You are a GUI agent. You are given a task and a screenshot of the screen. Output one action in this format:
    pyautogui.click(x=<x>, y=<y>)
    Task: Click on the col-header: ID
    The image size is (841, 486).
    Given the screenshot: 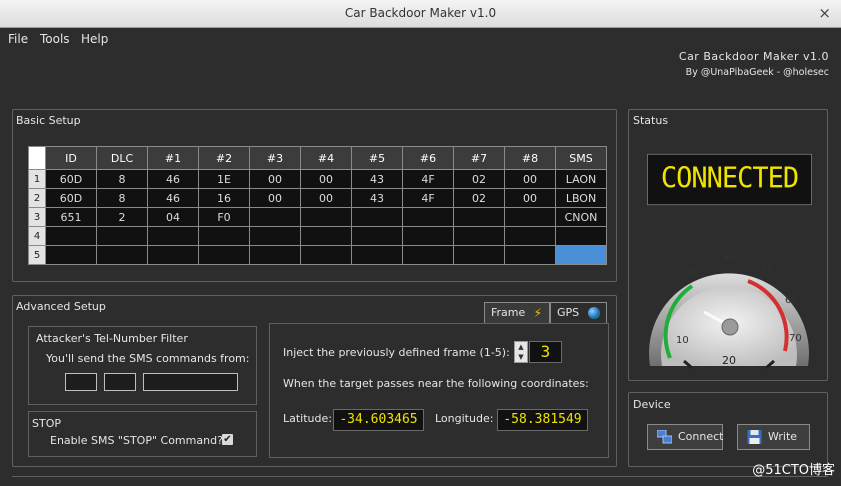 What is the action you would take?
    pyautogui.click(x=71, y=158)
    